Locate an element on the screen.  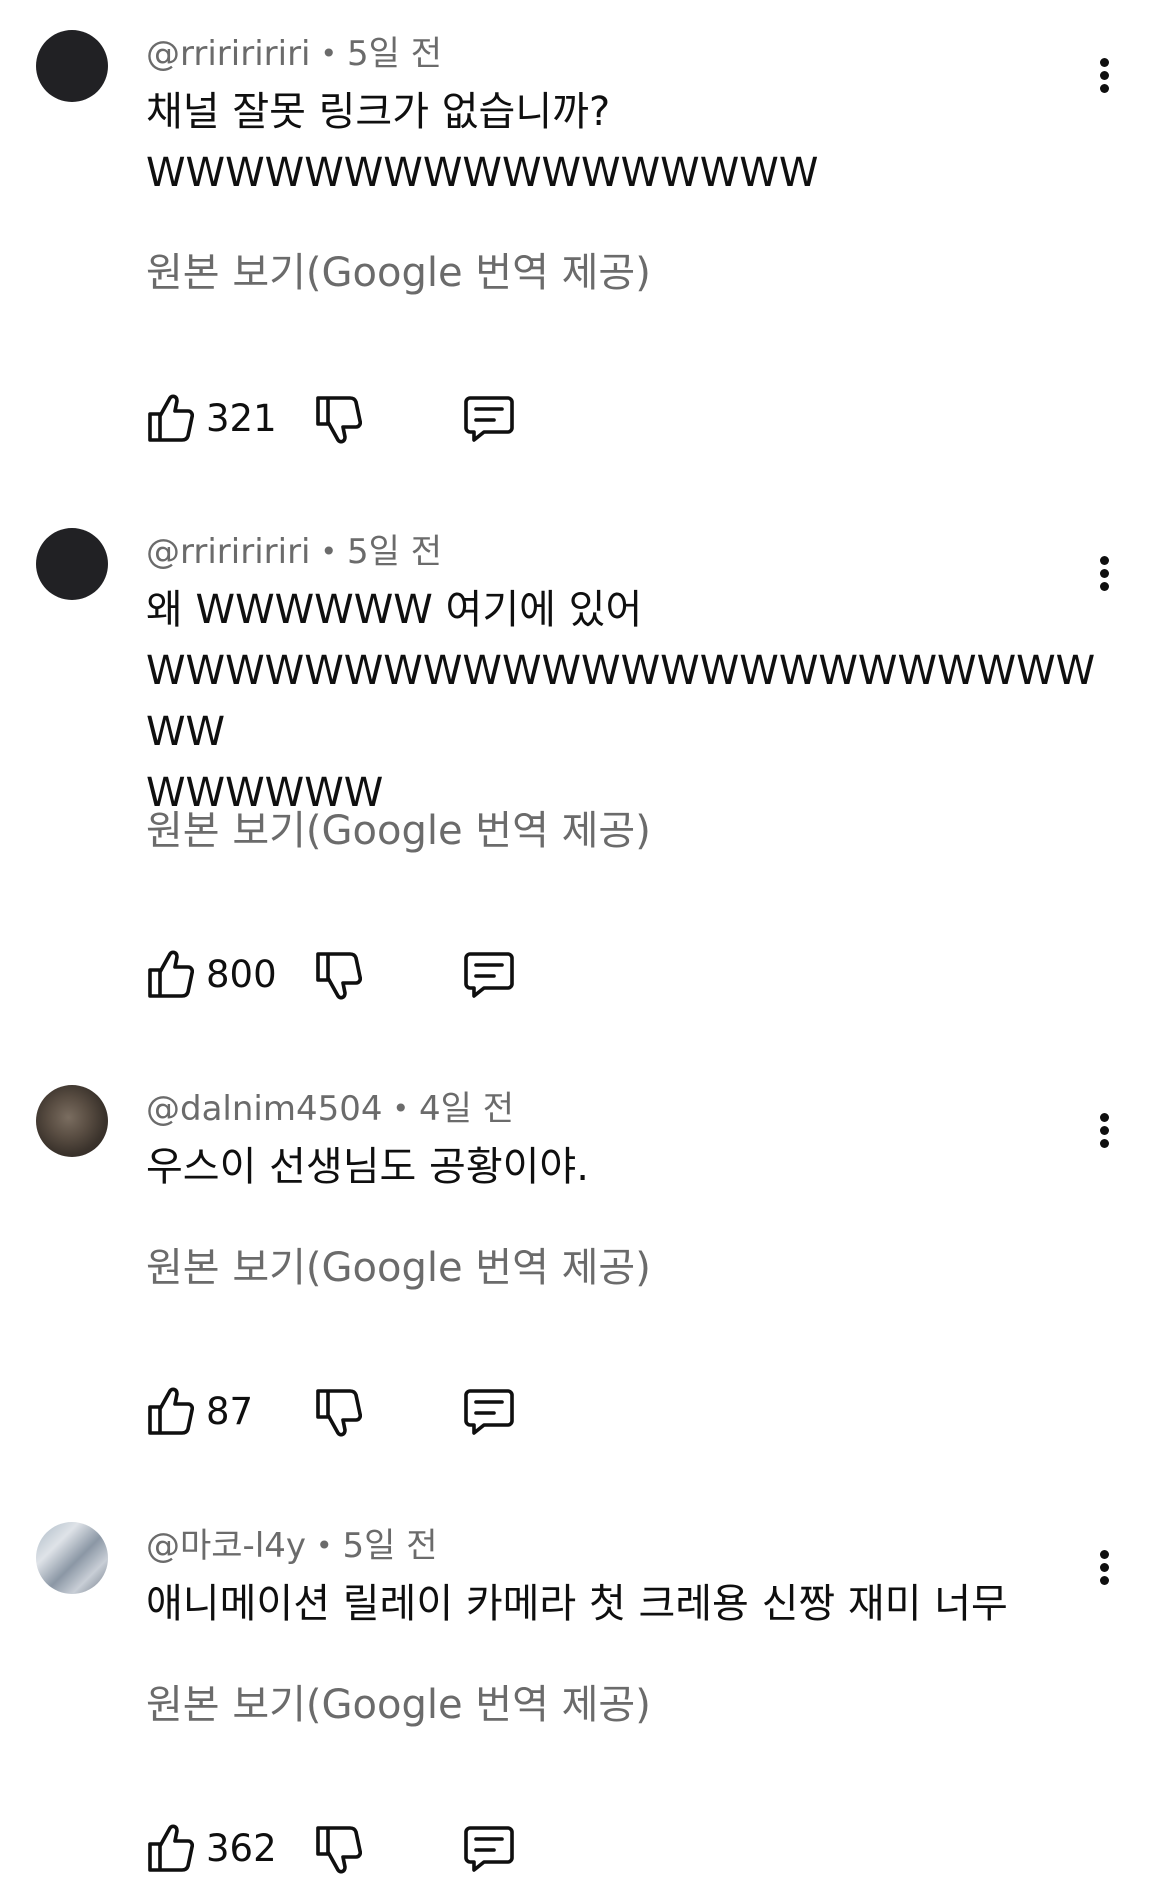
like-count: 362 is located at coordinates (241, 1848).